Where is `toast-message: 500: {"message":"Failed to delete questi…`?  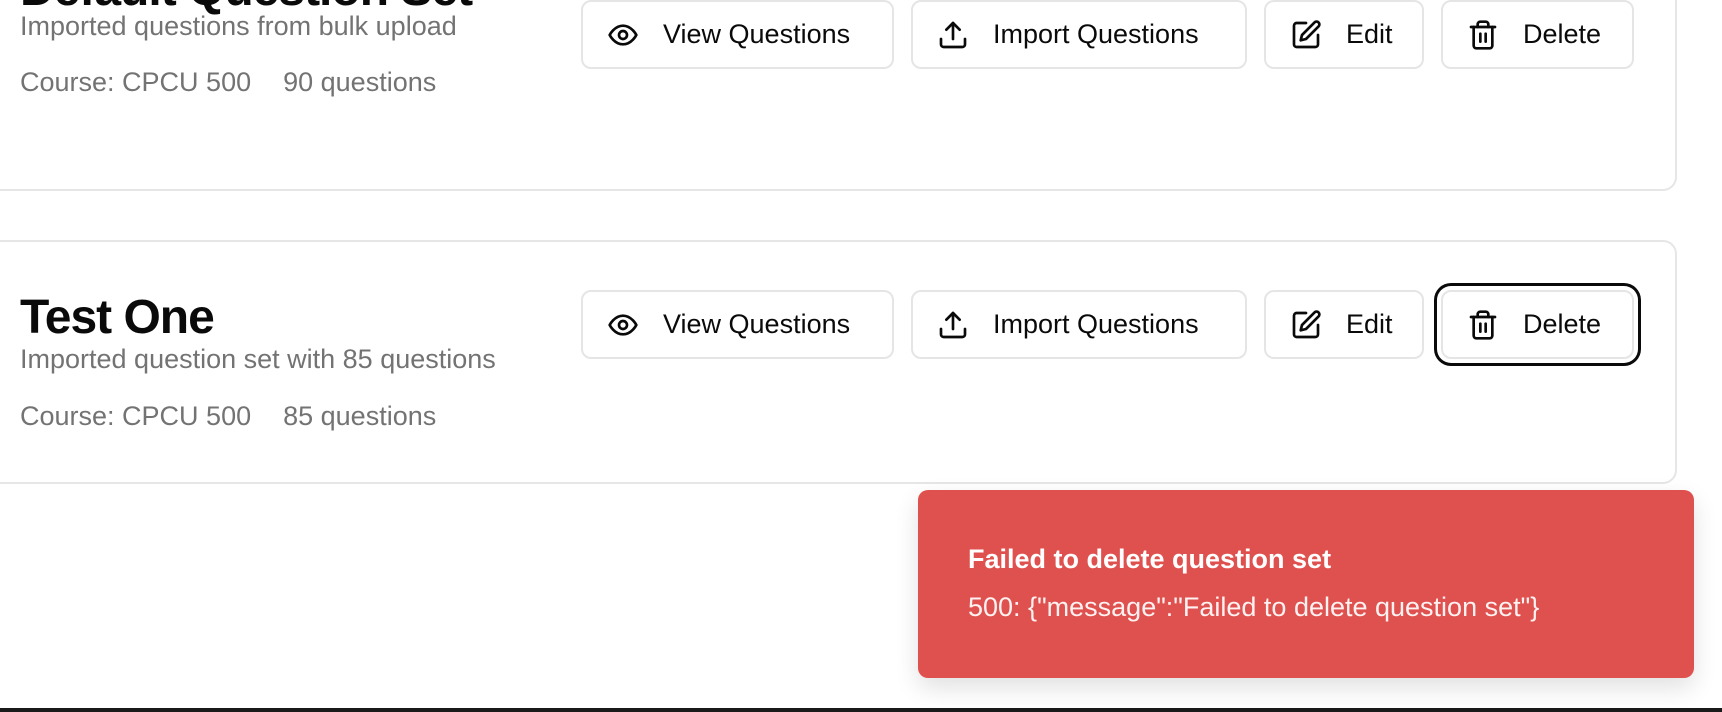 toast-message: 500: {"message":"Failed to delete questi… is located at coordinates (1254, 607).